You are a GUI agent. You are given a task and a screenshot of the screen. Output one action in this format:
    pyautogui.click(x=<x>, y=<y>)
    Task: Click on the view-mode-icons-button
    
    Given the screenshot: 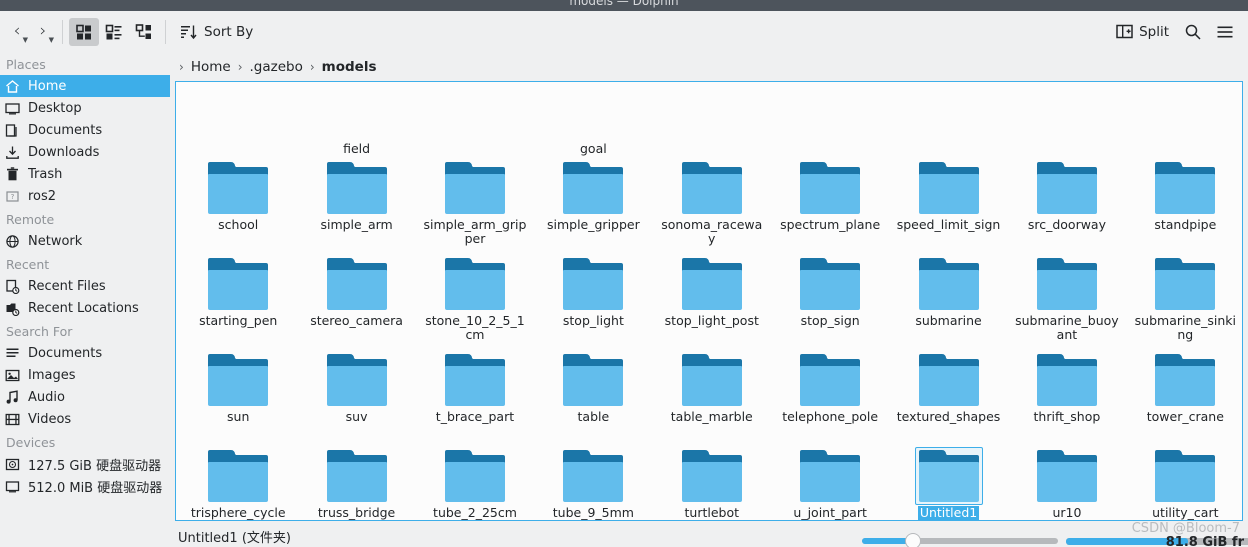 What is the action you would take?
    pyautogui.click(x=84, y=31)
    